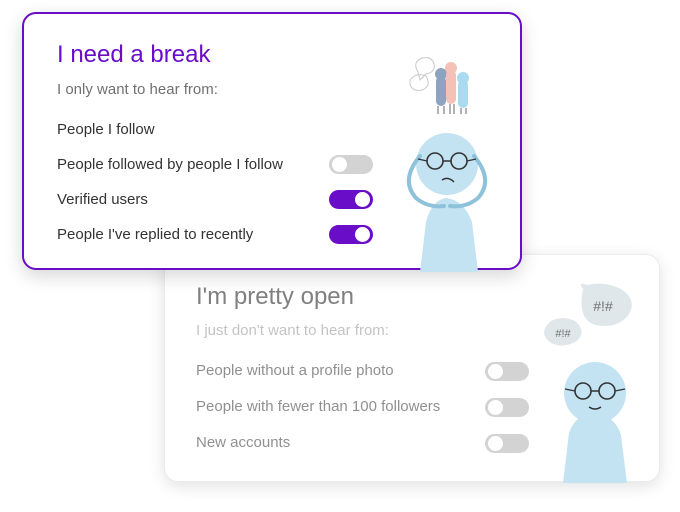  What do you see at coordinates (447, 164) in the screenshot?
I see `stressed-figure-head` at bounding box center [447, 164].